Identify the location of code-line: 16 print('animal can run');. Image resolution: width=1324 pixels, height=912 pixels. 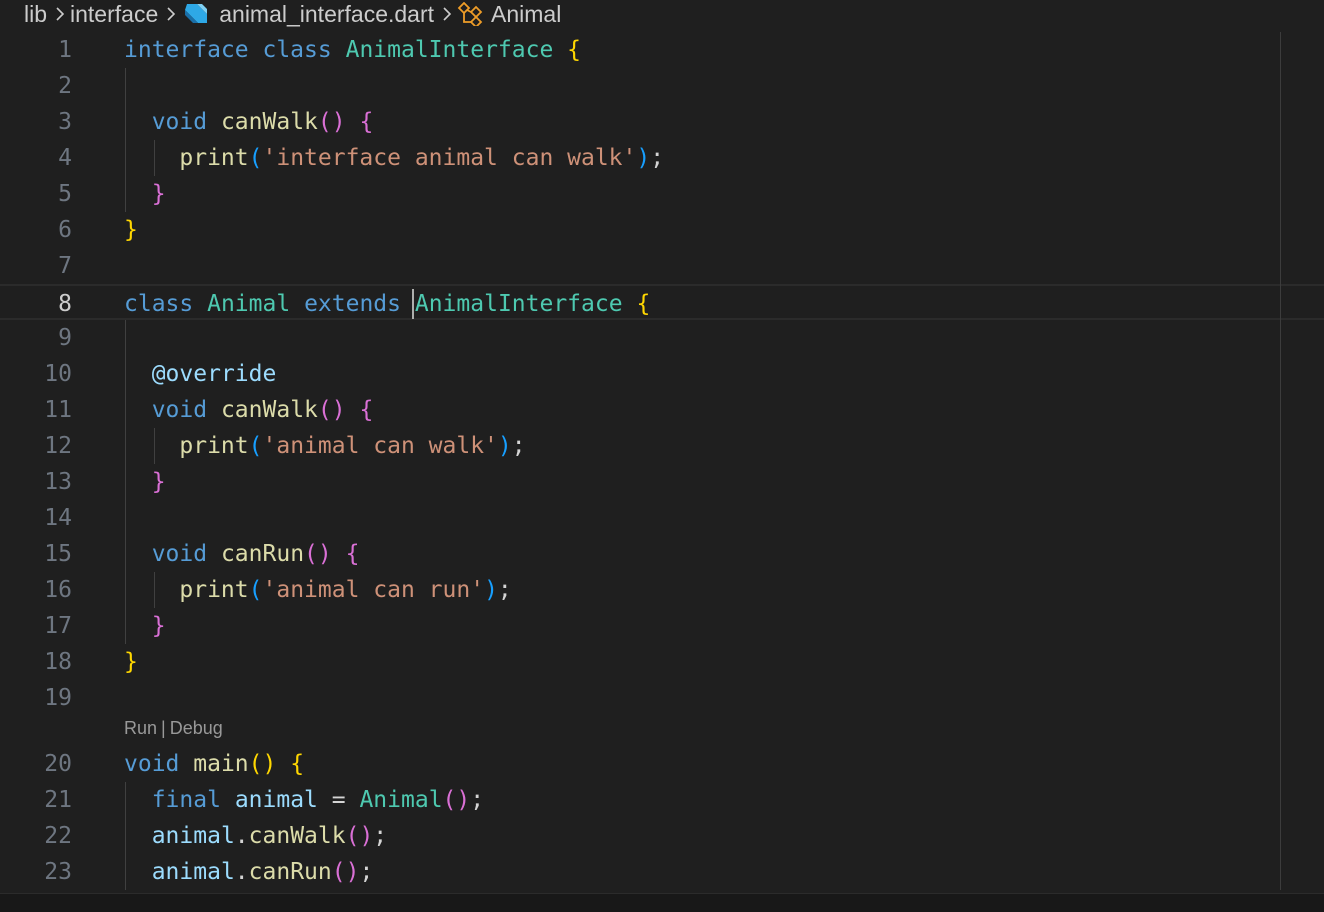
(662, 590).